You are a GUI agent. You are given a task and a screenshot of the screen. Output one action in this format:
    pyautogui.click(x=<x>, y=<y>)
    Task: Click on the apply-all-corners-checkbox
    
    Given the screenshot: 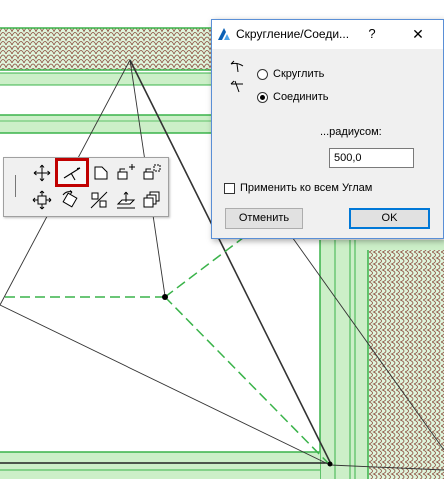 What is the action you would take?
    pyautogui.click(x=229, y=188)
    